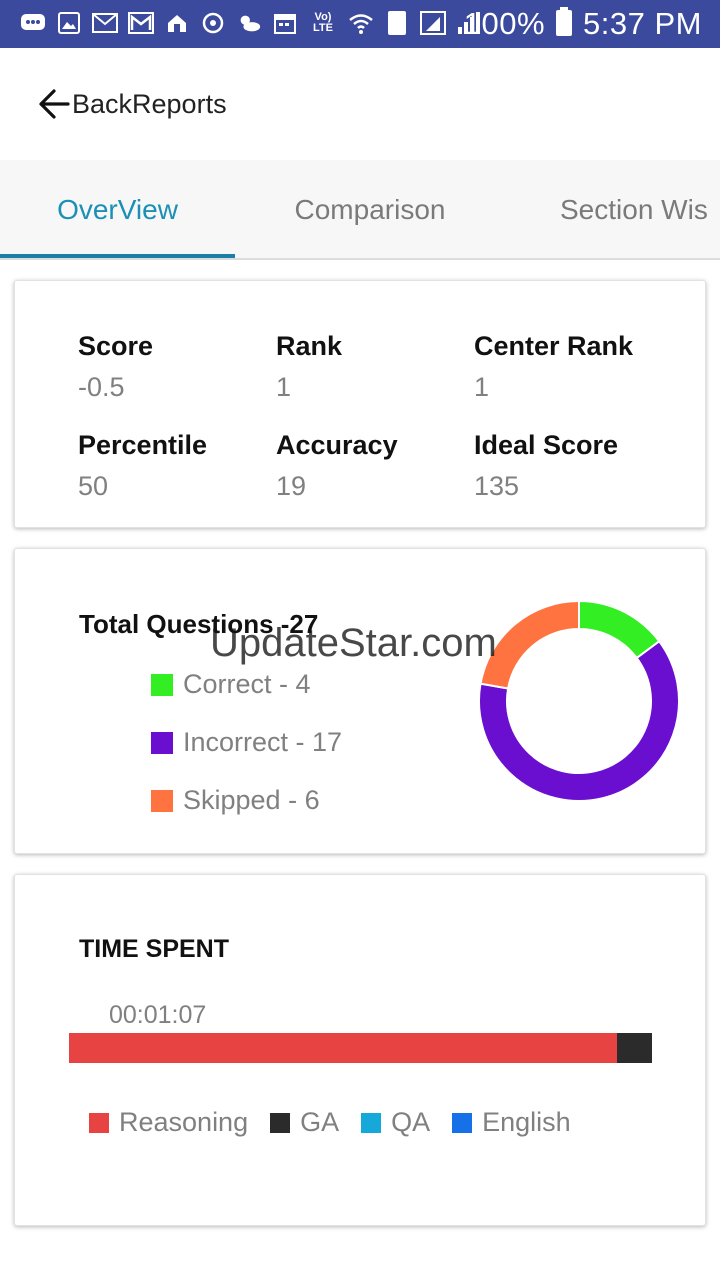 The width and height of the screenshot is (720, 1280). I want to click on legend-reasoning: Reasoning, so click(168, 1122).